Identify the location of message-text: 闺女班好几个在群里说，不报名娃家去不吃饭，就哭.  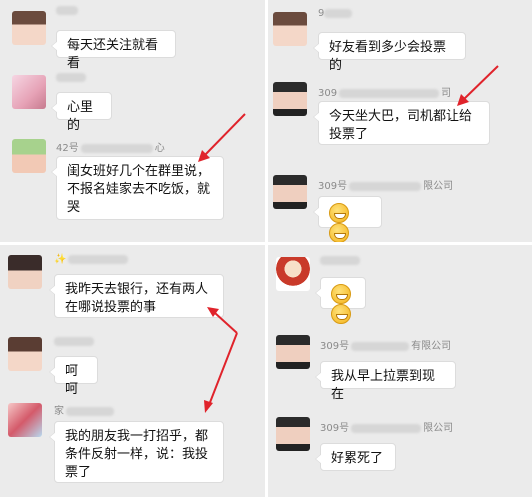
(139, 189).